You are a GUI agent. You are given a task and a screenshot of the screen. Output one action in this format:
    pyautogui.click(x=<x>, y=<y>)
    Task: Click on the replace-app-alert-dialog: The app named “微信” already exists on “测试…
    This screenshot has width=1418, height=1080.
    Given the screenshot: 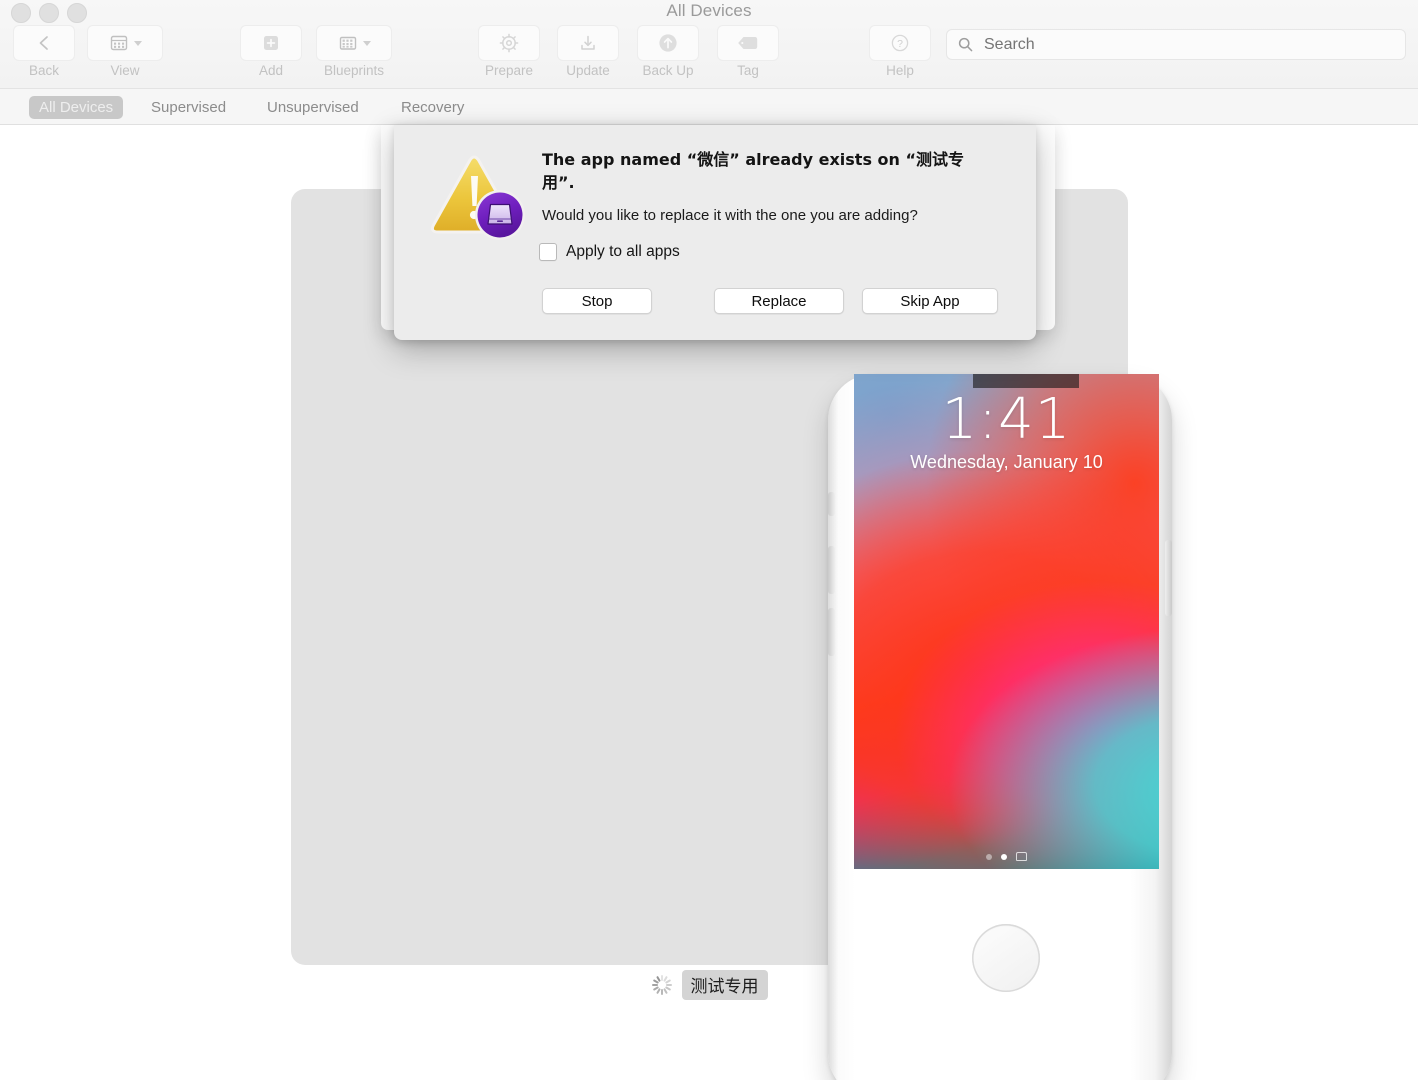 What is the action you would take?
    pyautogui.click(x=715, y=232)
    